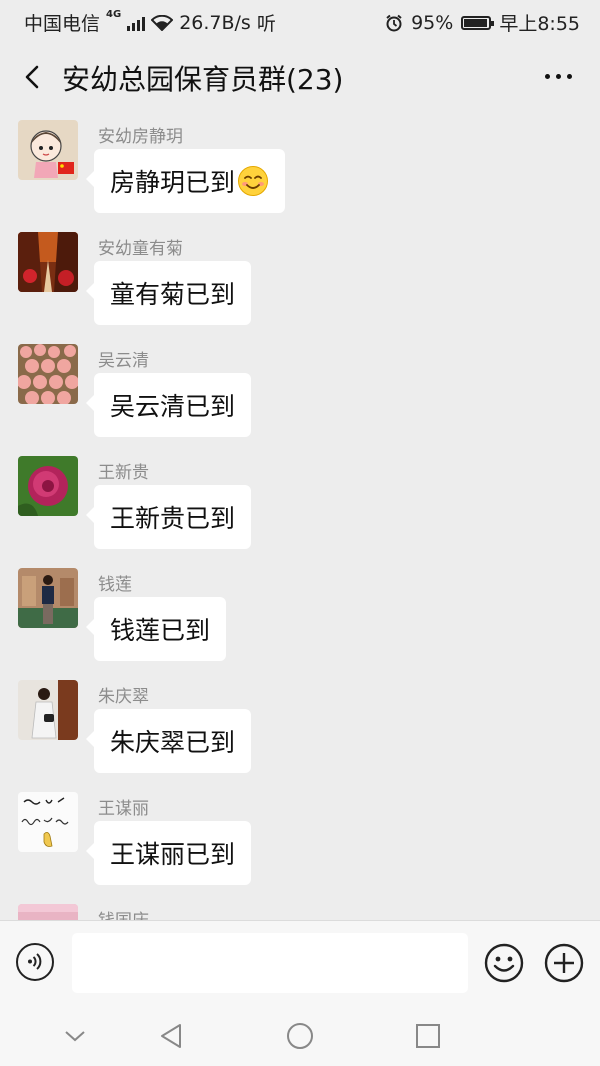 The height and width of the screenshot is (1066, 600). I want to click on network-badge: 4G, so click(114, 14).